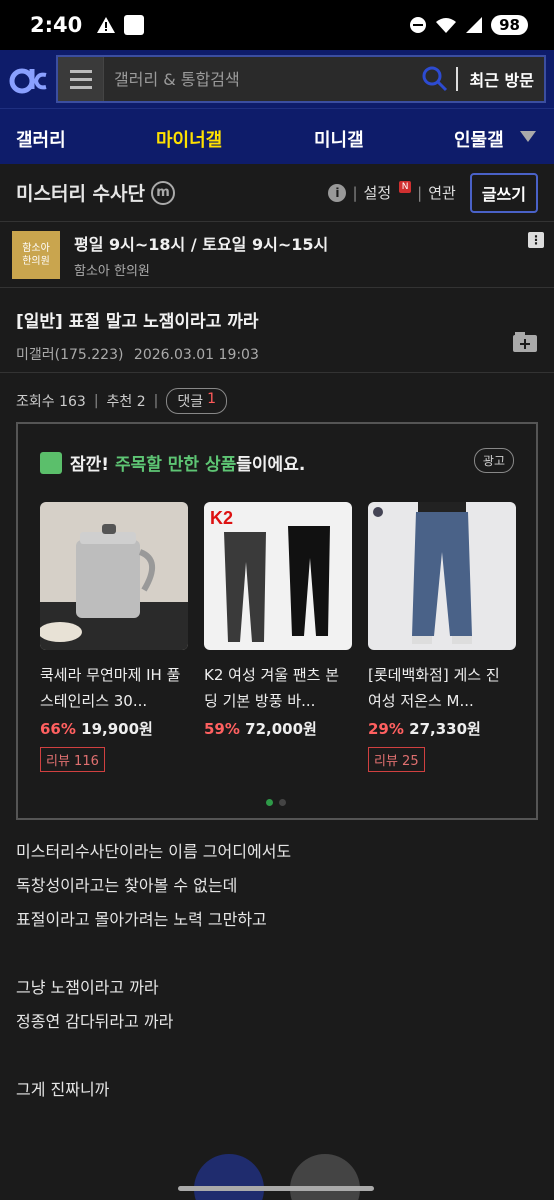 The height and width of the screenshot is (1200, 554). Describe the element at coordinates (229, 1177) in the screenshot. I see `recommend-button` at that location.